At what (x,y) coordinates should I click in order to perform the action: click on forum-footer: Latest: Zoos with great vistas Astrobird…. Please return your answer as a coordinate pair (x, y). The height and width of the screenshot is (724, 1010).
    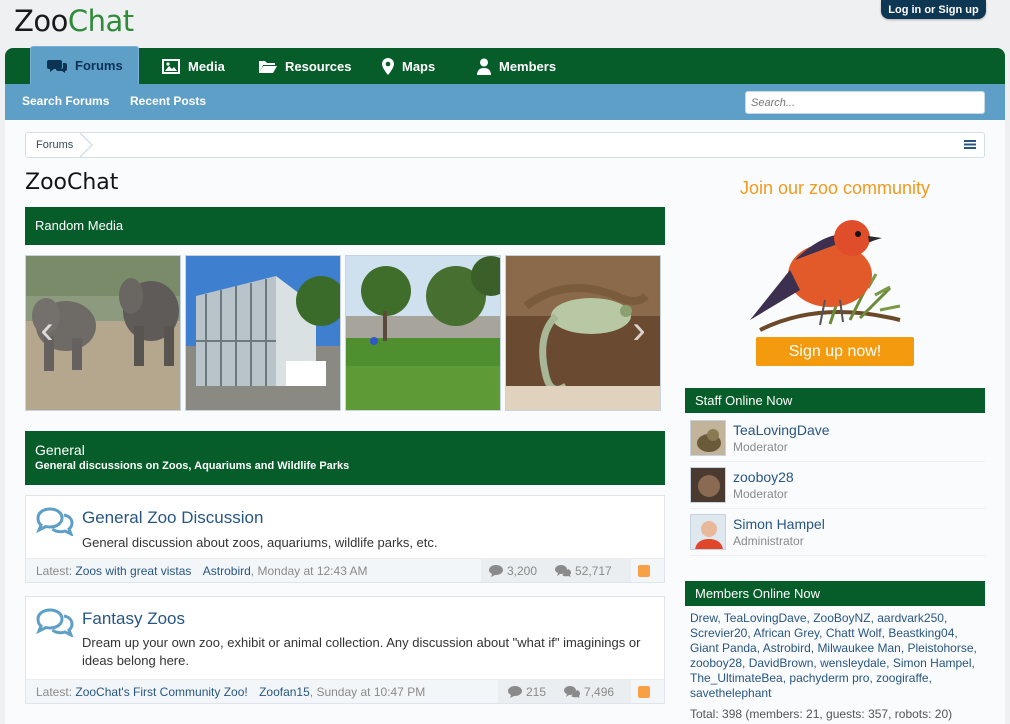
    Looking at the image, I should click on (345, 570).